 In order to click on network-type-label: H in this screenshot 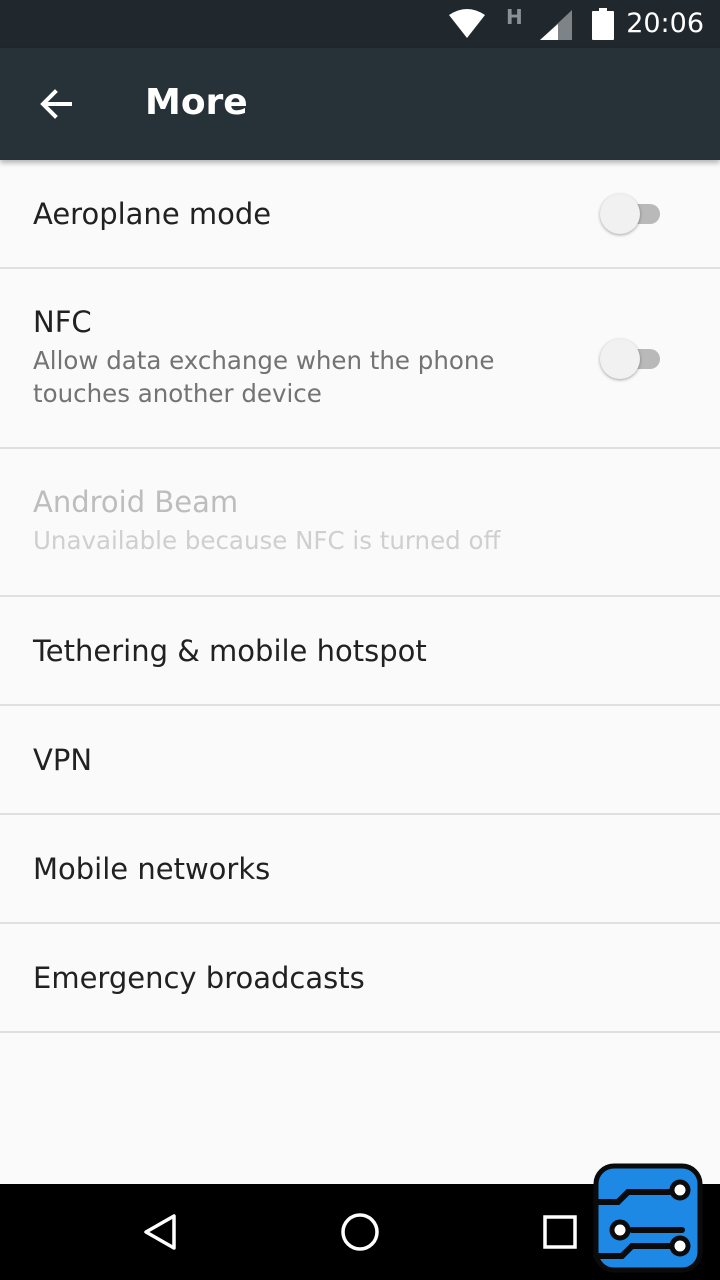, I will do `click(514, 17)`.